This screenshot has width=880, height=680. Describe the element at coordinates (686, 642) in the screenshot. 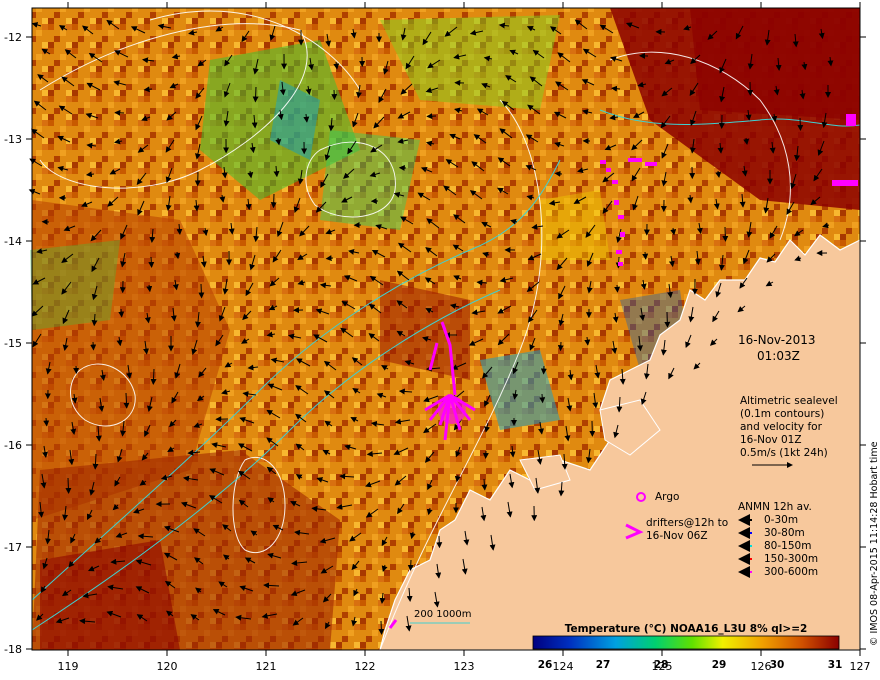

I see `colorbar-gradient` at that location.